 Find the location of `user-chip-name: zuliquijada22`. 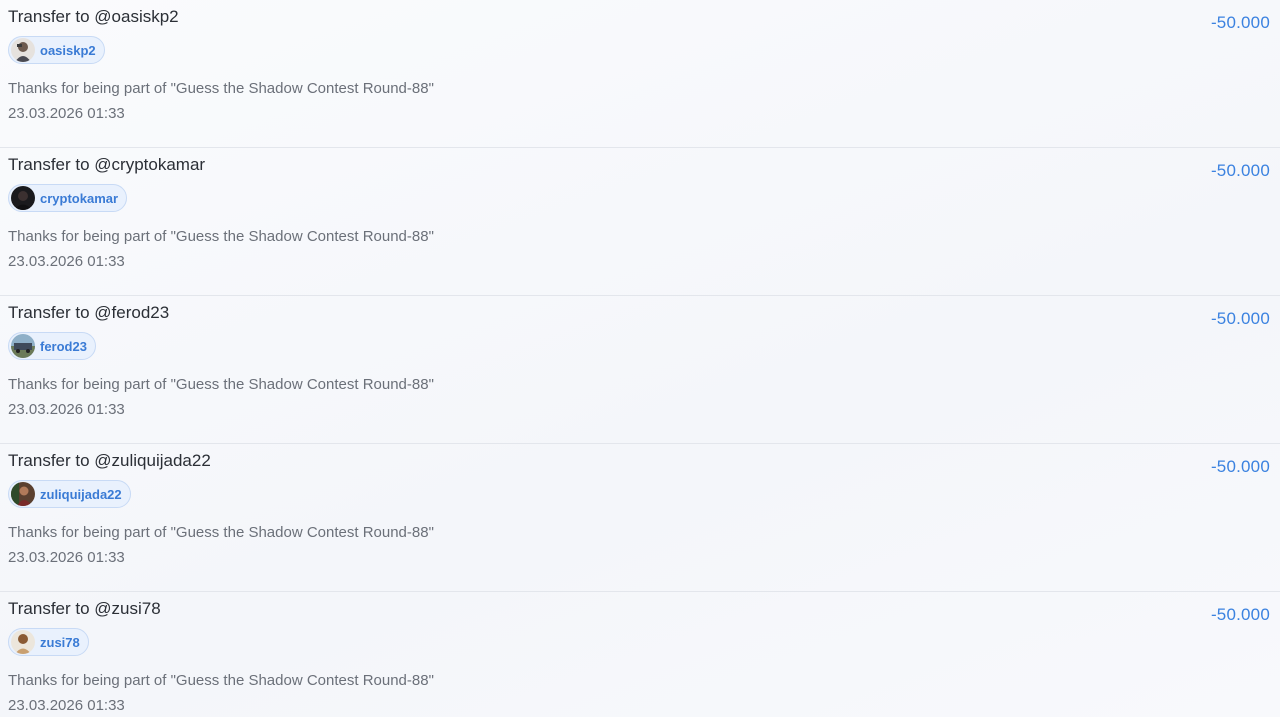

user-chip-name: zuliquijada22 is located at coordinates (81, 494).